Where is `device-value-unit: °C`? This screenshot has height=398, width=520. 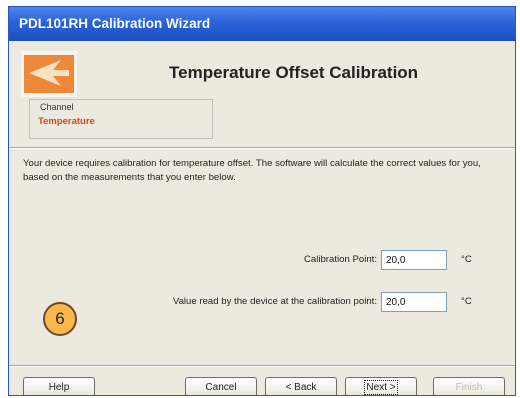
device-value-unit: °C is located at coordinates (466, 301).